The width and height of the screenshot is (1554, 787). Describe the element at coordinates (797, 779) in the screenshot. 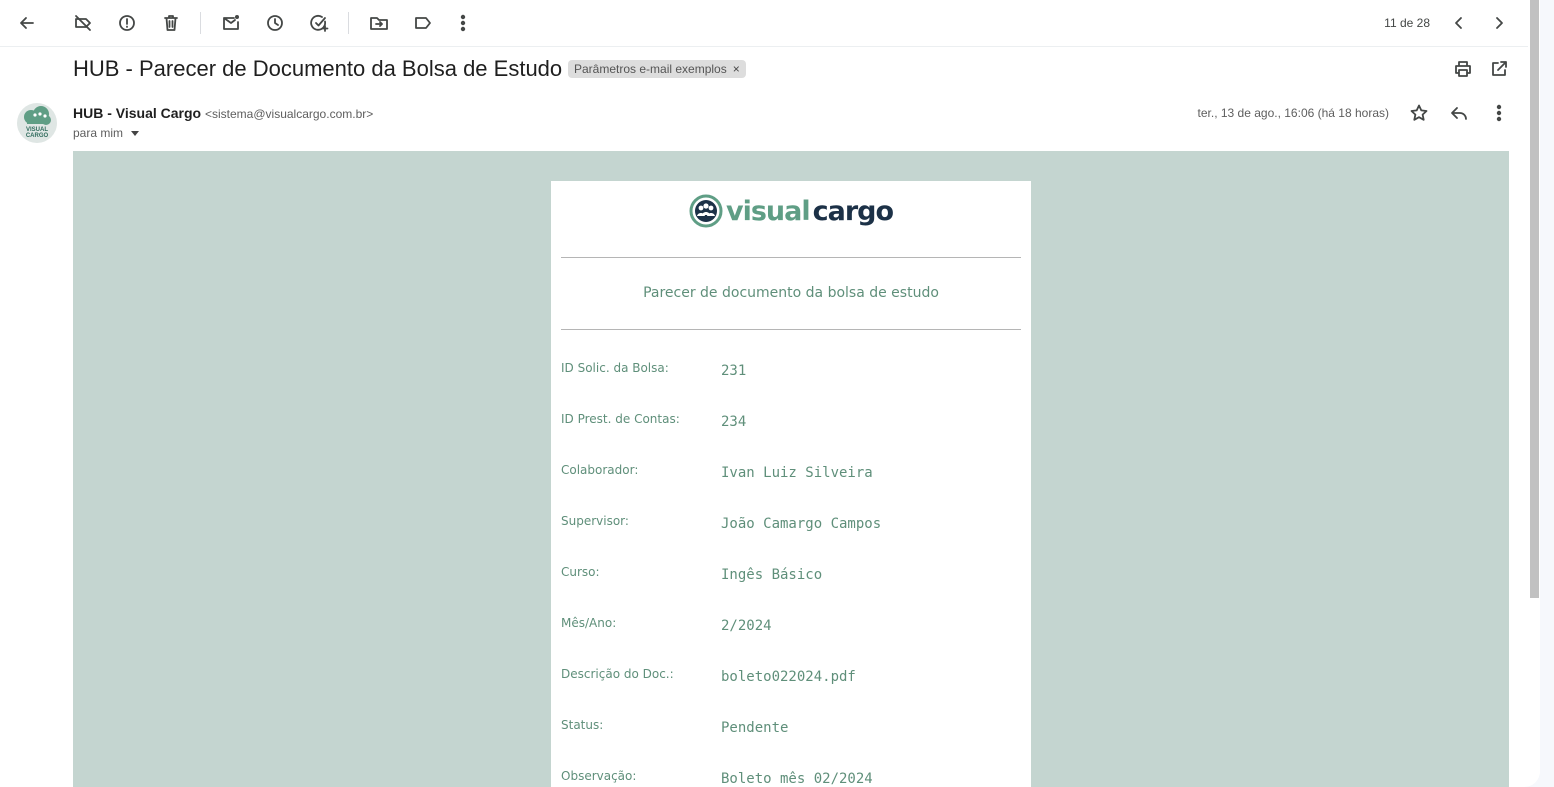

I see `field-value-observacao: Boleto mês 02/2024` at that location.